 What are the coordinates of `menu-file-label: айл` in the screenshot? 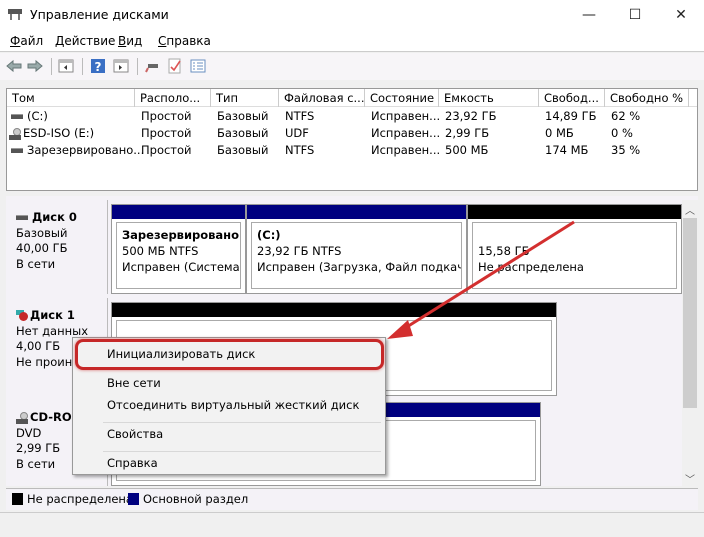 It's located at (32, 41).